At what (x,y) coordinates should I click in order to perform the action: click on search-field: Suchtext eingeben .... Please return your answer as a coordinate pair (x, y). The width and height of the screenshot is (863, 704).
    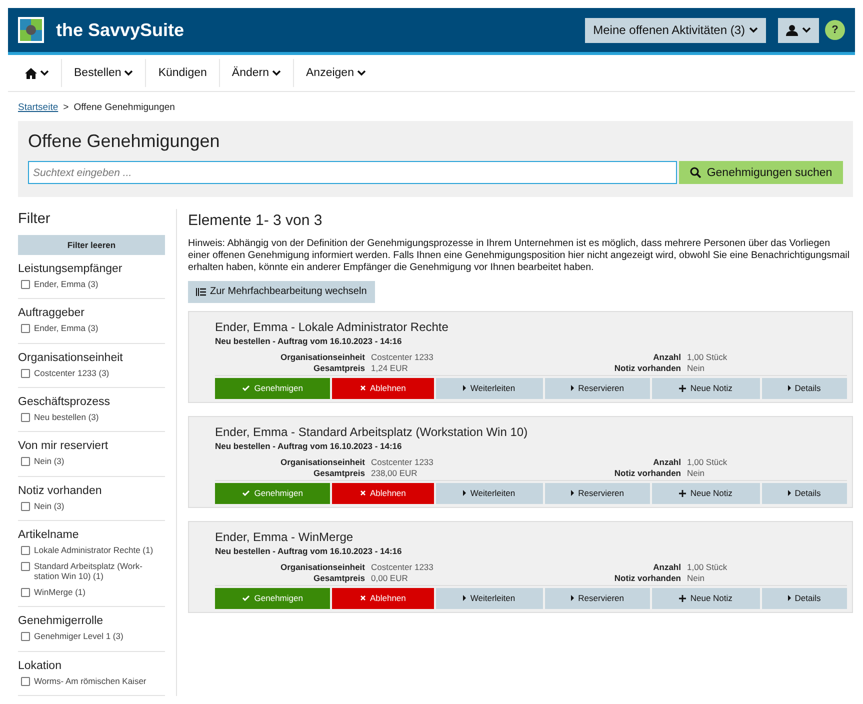
    Looking at the image, I should click on (352, 172).